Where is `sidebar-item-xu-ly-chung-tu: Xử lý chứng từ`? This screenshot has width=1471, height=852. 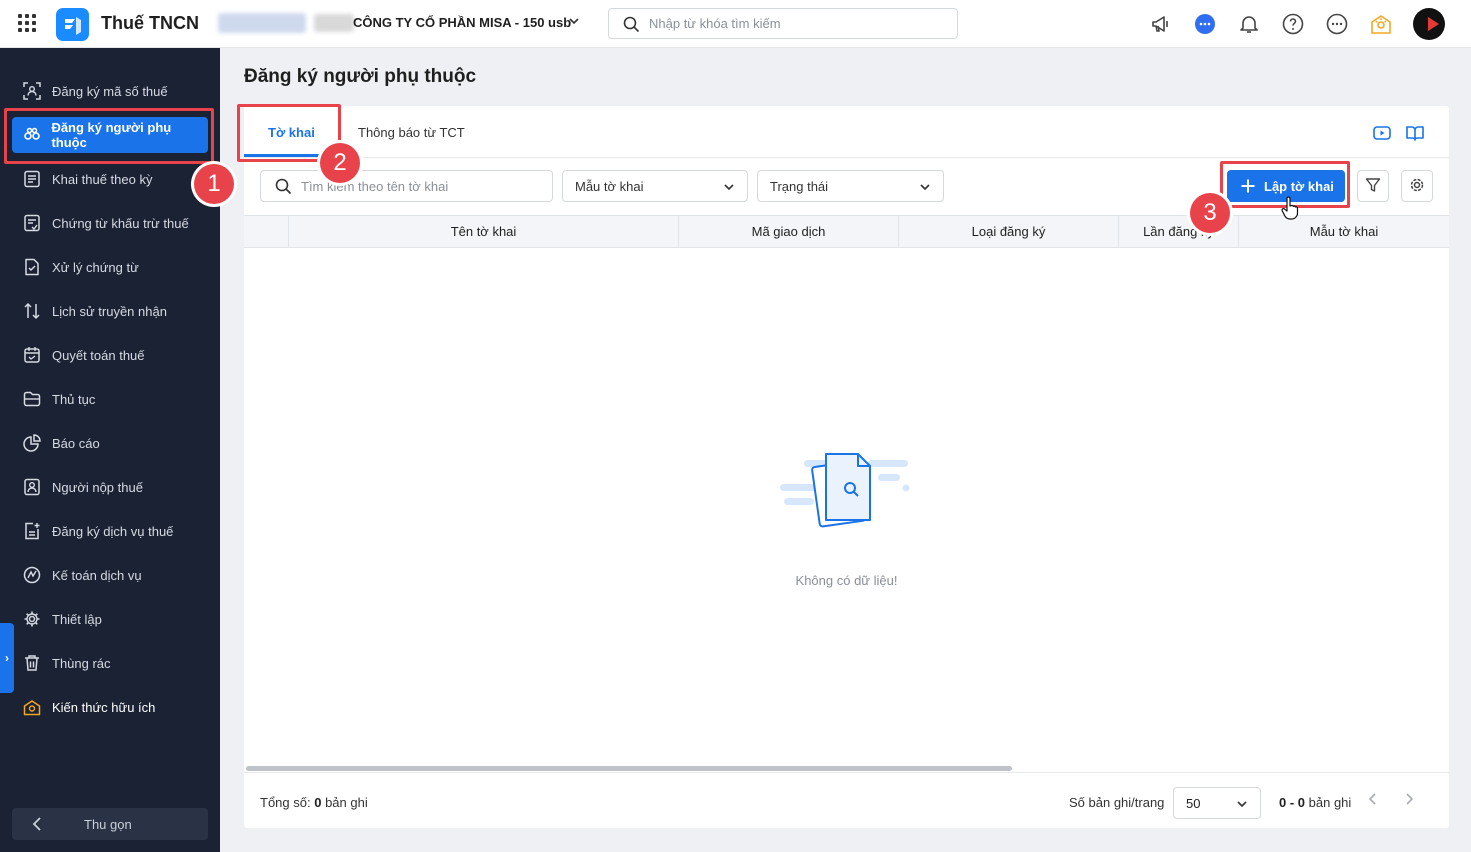 sidebar-item-xu-ly-chung-tu: Xử lý chứng từ is located at coordinates (110, 267).